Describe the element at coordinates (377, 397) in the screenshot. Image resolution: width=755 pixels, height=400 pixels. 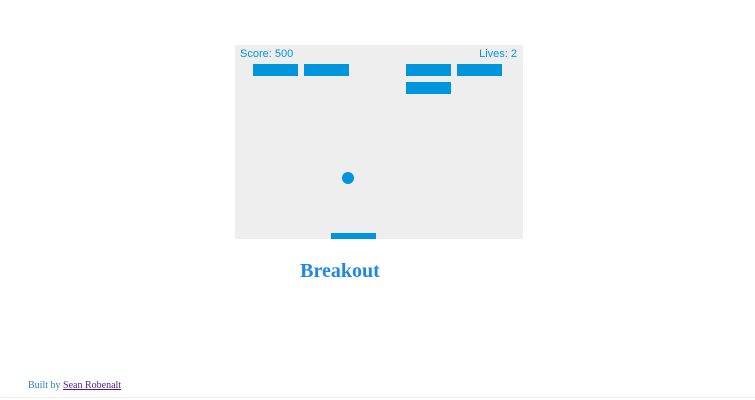
I see `page-divider` at that location.